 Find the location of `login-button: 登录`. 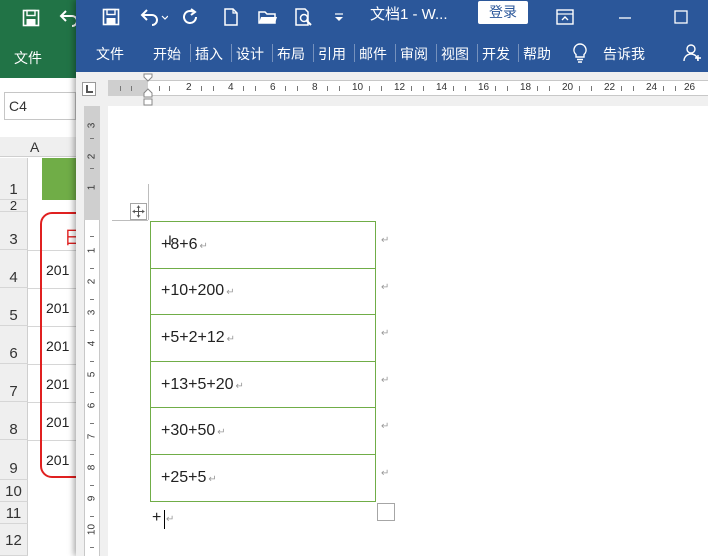

login-button: 登录 is located at coordinates (503, 12).